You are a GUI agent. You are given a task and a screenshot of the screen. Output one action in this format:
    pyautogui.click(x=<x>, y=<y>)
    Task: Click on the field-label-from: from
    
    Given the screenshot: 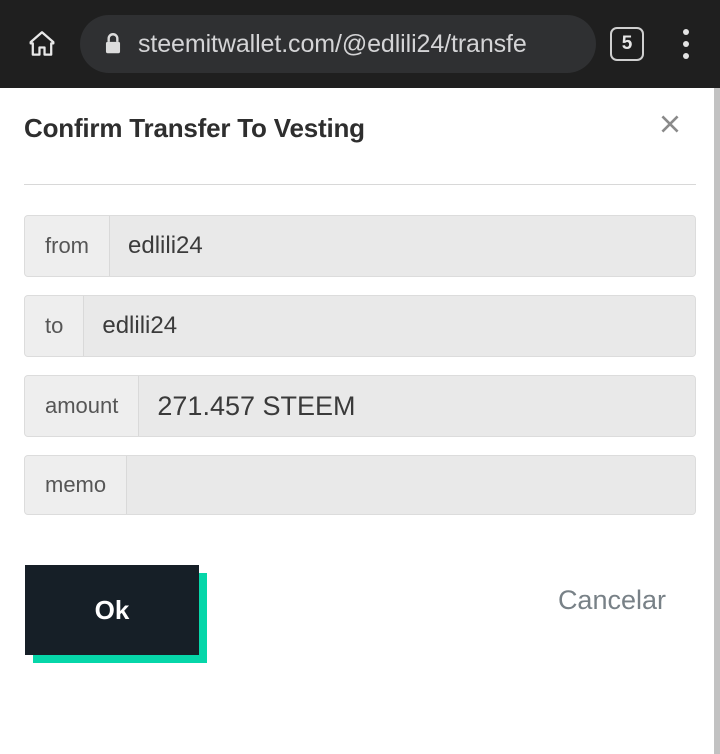 What is the action you would take?
    pyautogui.click(x=67, y=246)
    